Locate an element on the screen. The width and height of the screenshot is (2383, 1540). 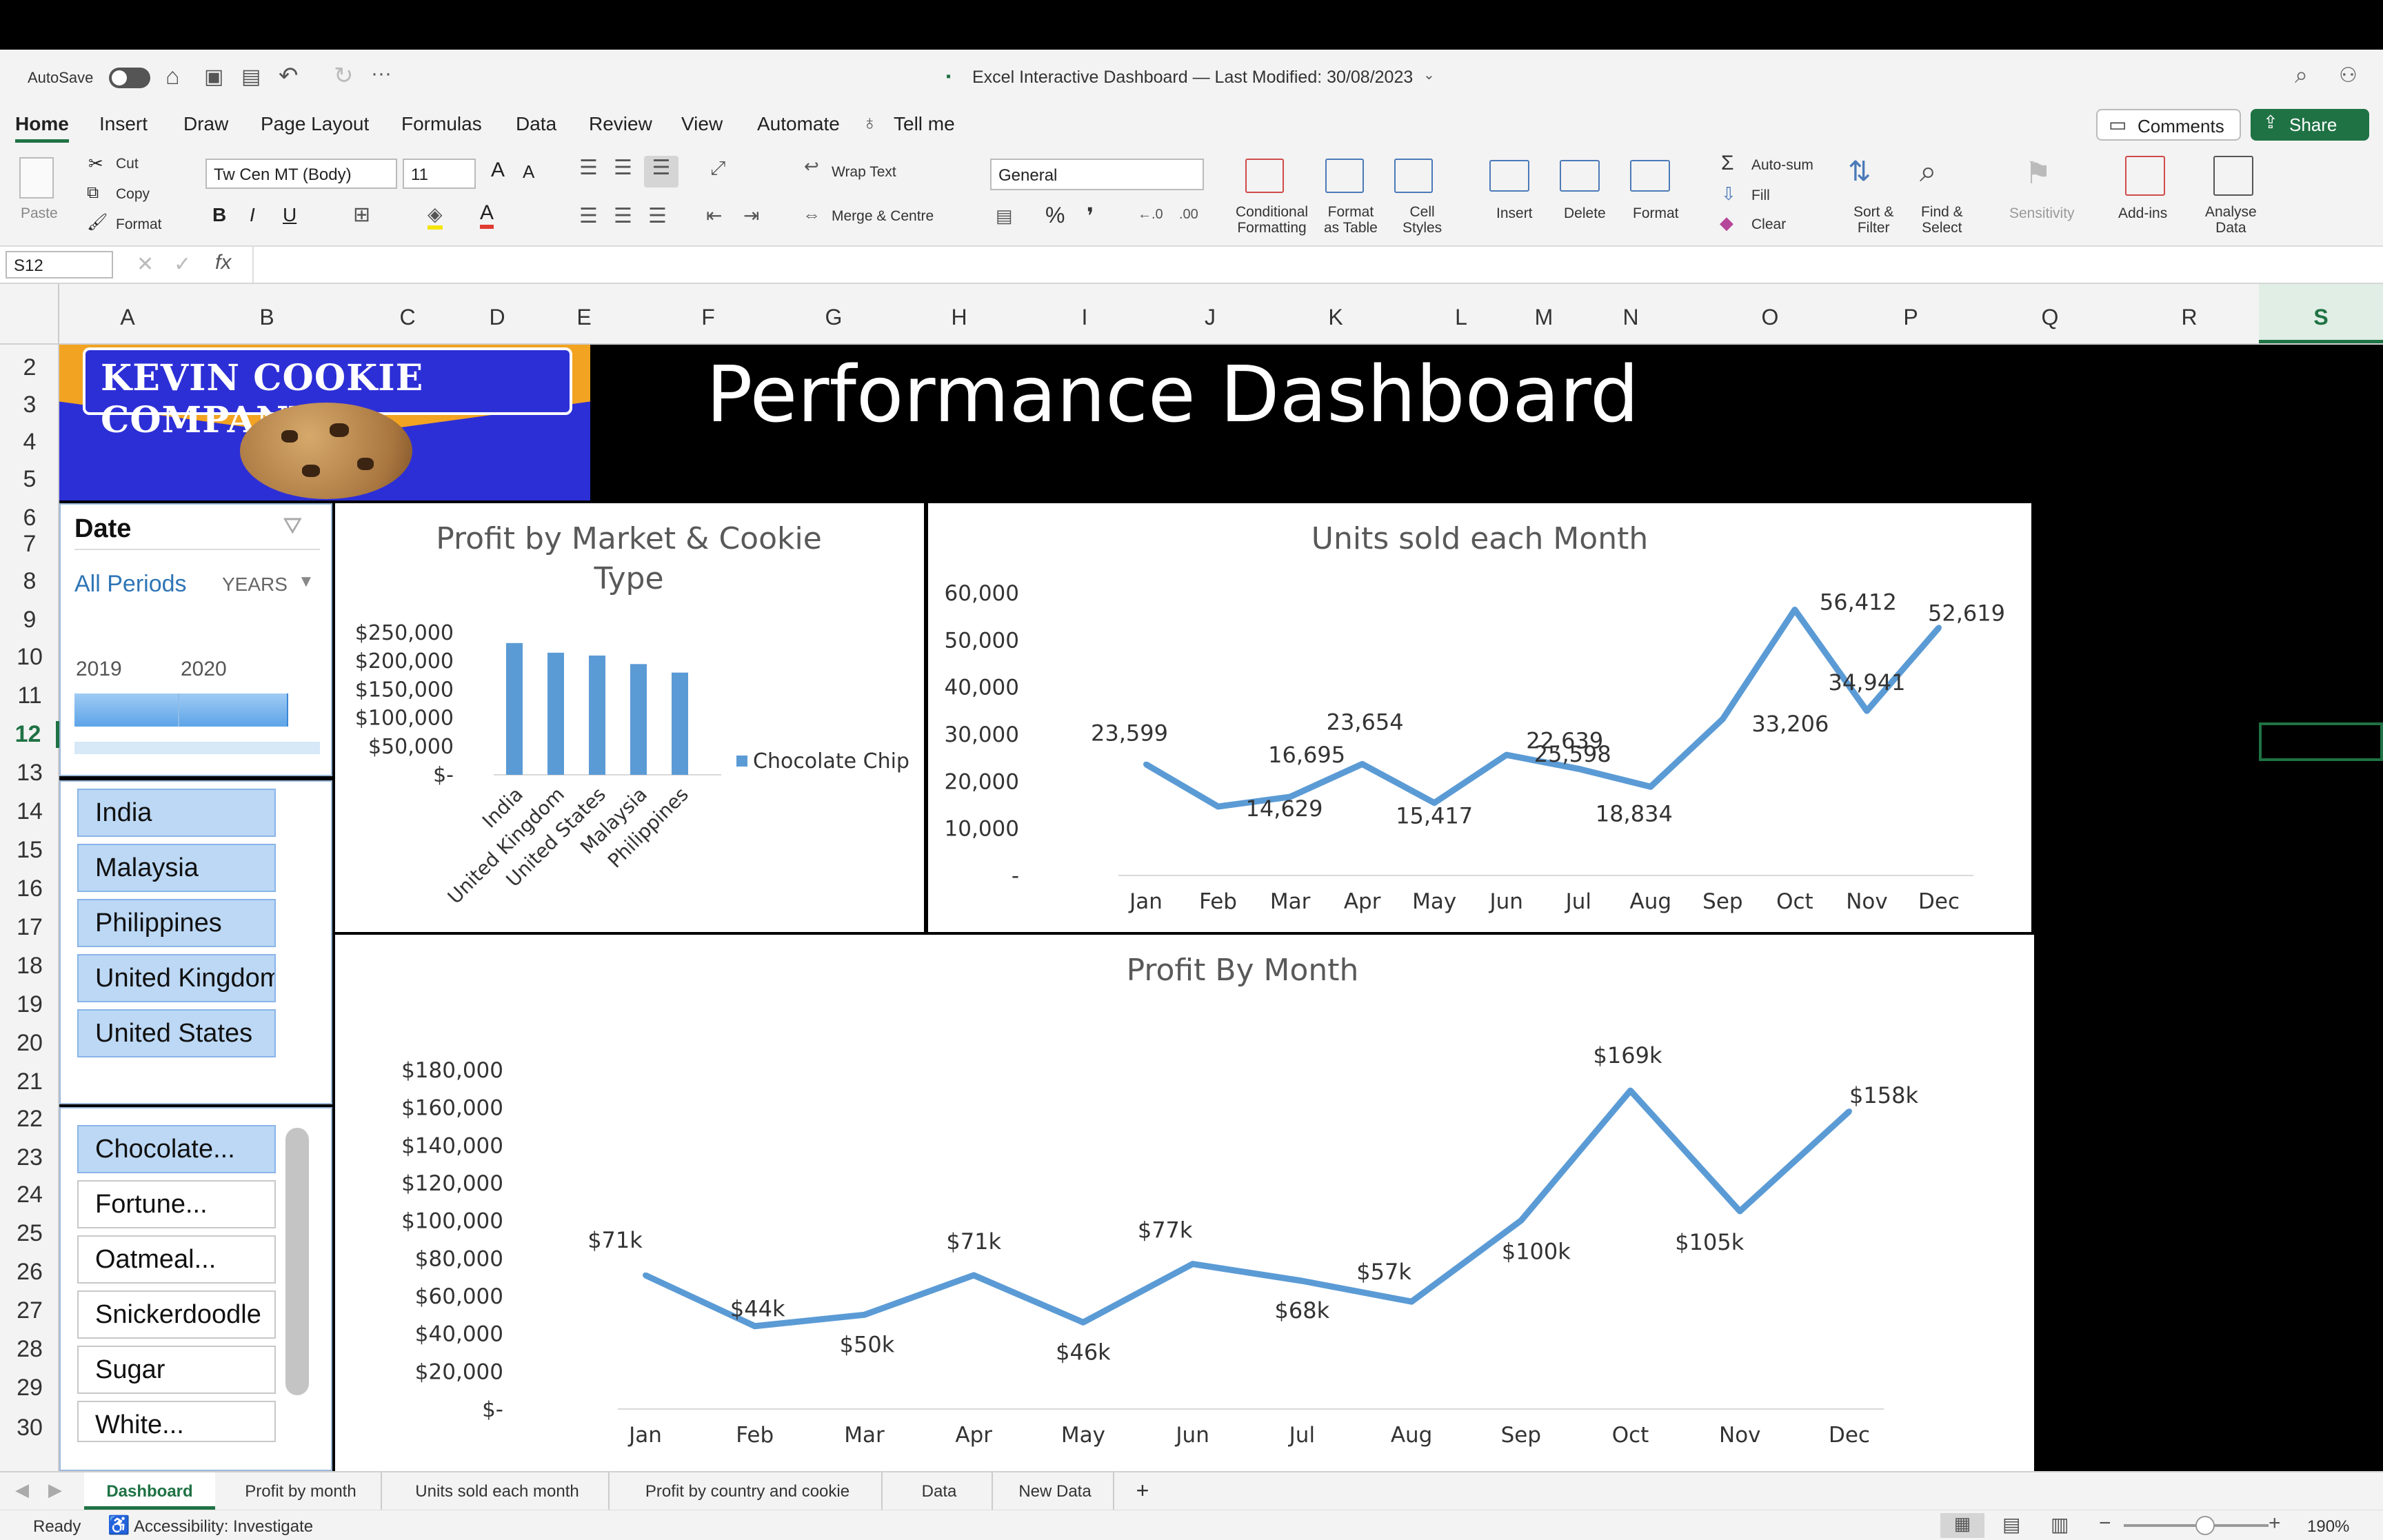
slicer-item-philippines: Philippines is located at coordinates (176, 923).